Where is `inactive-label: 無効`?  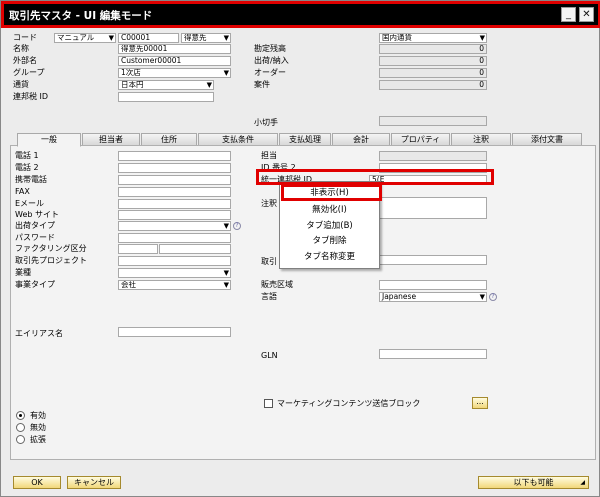 inactive-label: 無効 is located at coordinates (38, 427).